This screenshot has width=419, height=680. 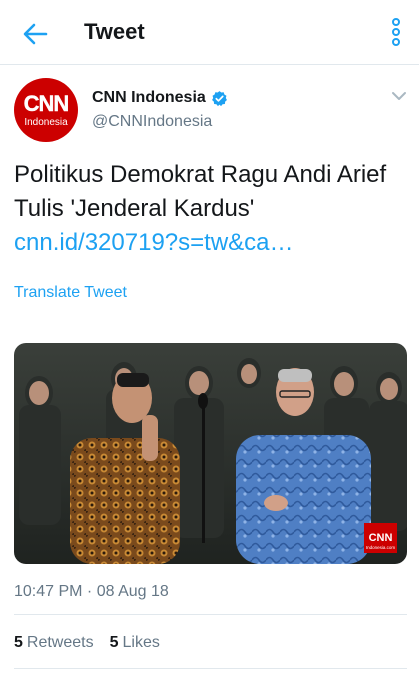 I want to click on retweets-label: Retweets, so click(x=60, y=642).